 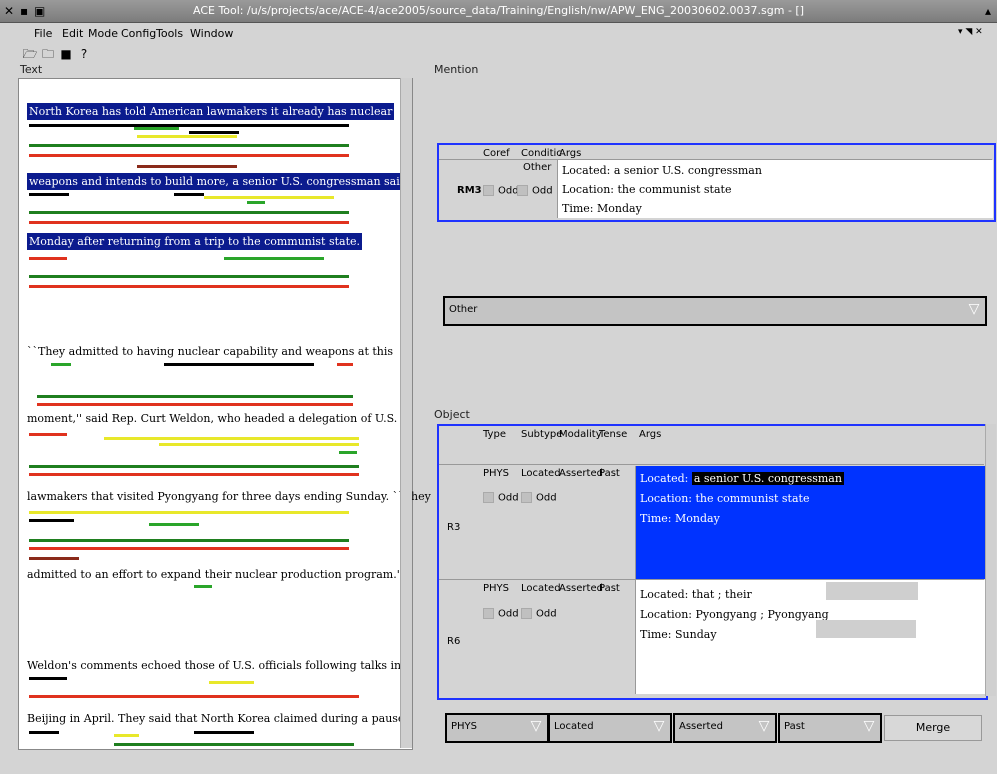 What do you see at coordinates (498, 54) in the screenshot?
I see `toolbar: 🗁 🗀 ■ ?` at bounding box center [498, 54].